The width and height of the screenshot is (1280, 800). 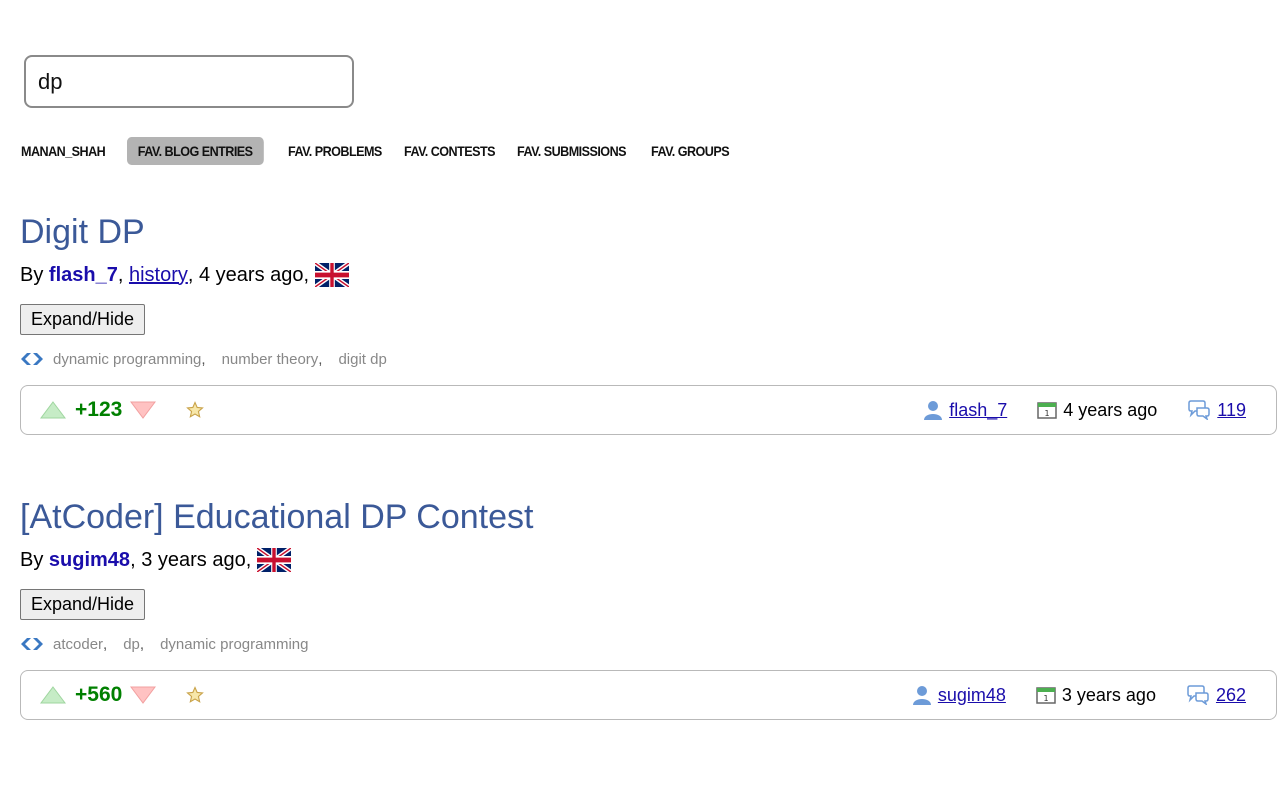 I want to click on vote-control: +123, so click(x=122, y=410).